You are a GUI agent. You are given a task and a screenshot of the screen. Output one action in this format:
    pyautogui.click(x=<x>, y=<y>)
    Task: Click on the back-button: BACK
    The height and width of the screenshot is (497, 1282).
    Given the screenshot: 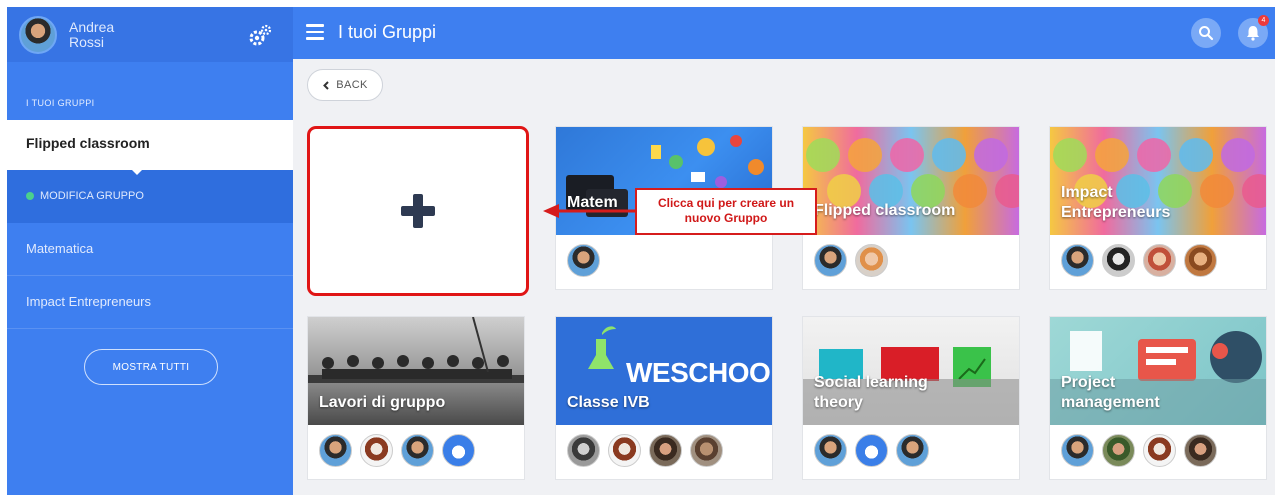 What is the action you would take?
    pyautogui.click(x=345, y=85)
    